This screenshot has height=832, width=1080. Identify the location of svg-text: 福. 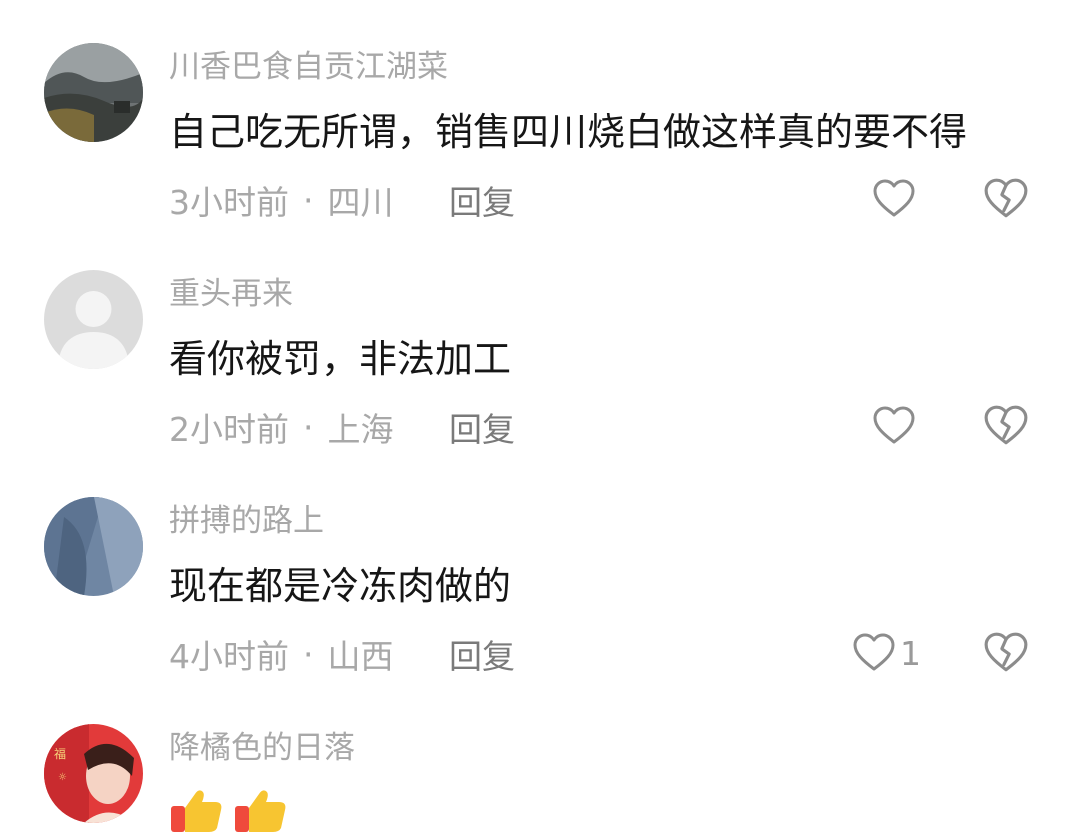
(60, 753).